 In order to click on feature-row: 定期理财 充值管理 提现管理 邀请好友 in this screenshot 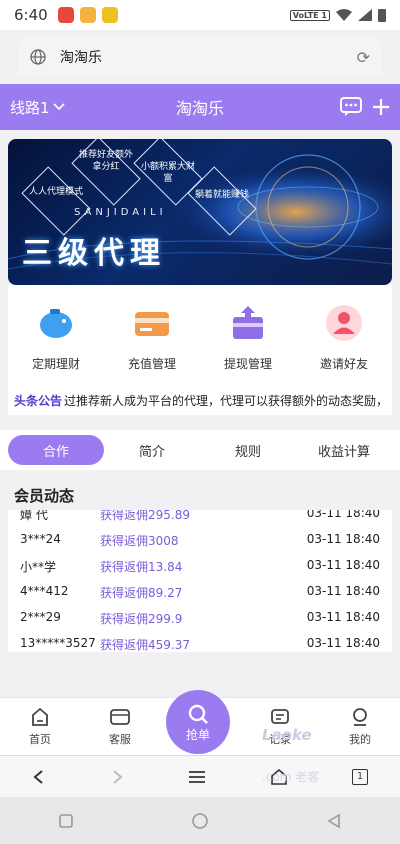, I will do `click(200, 335)`.